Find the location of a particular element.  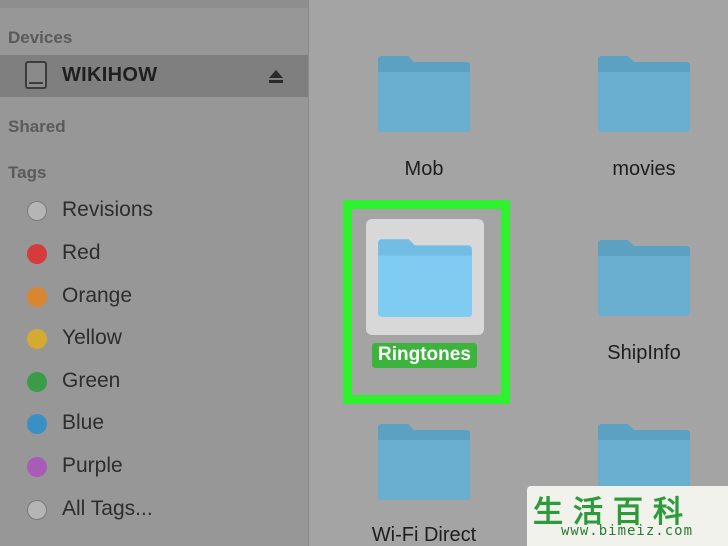

sidebar-tag-red: Red is located at coordinates (154, 253).